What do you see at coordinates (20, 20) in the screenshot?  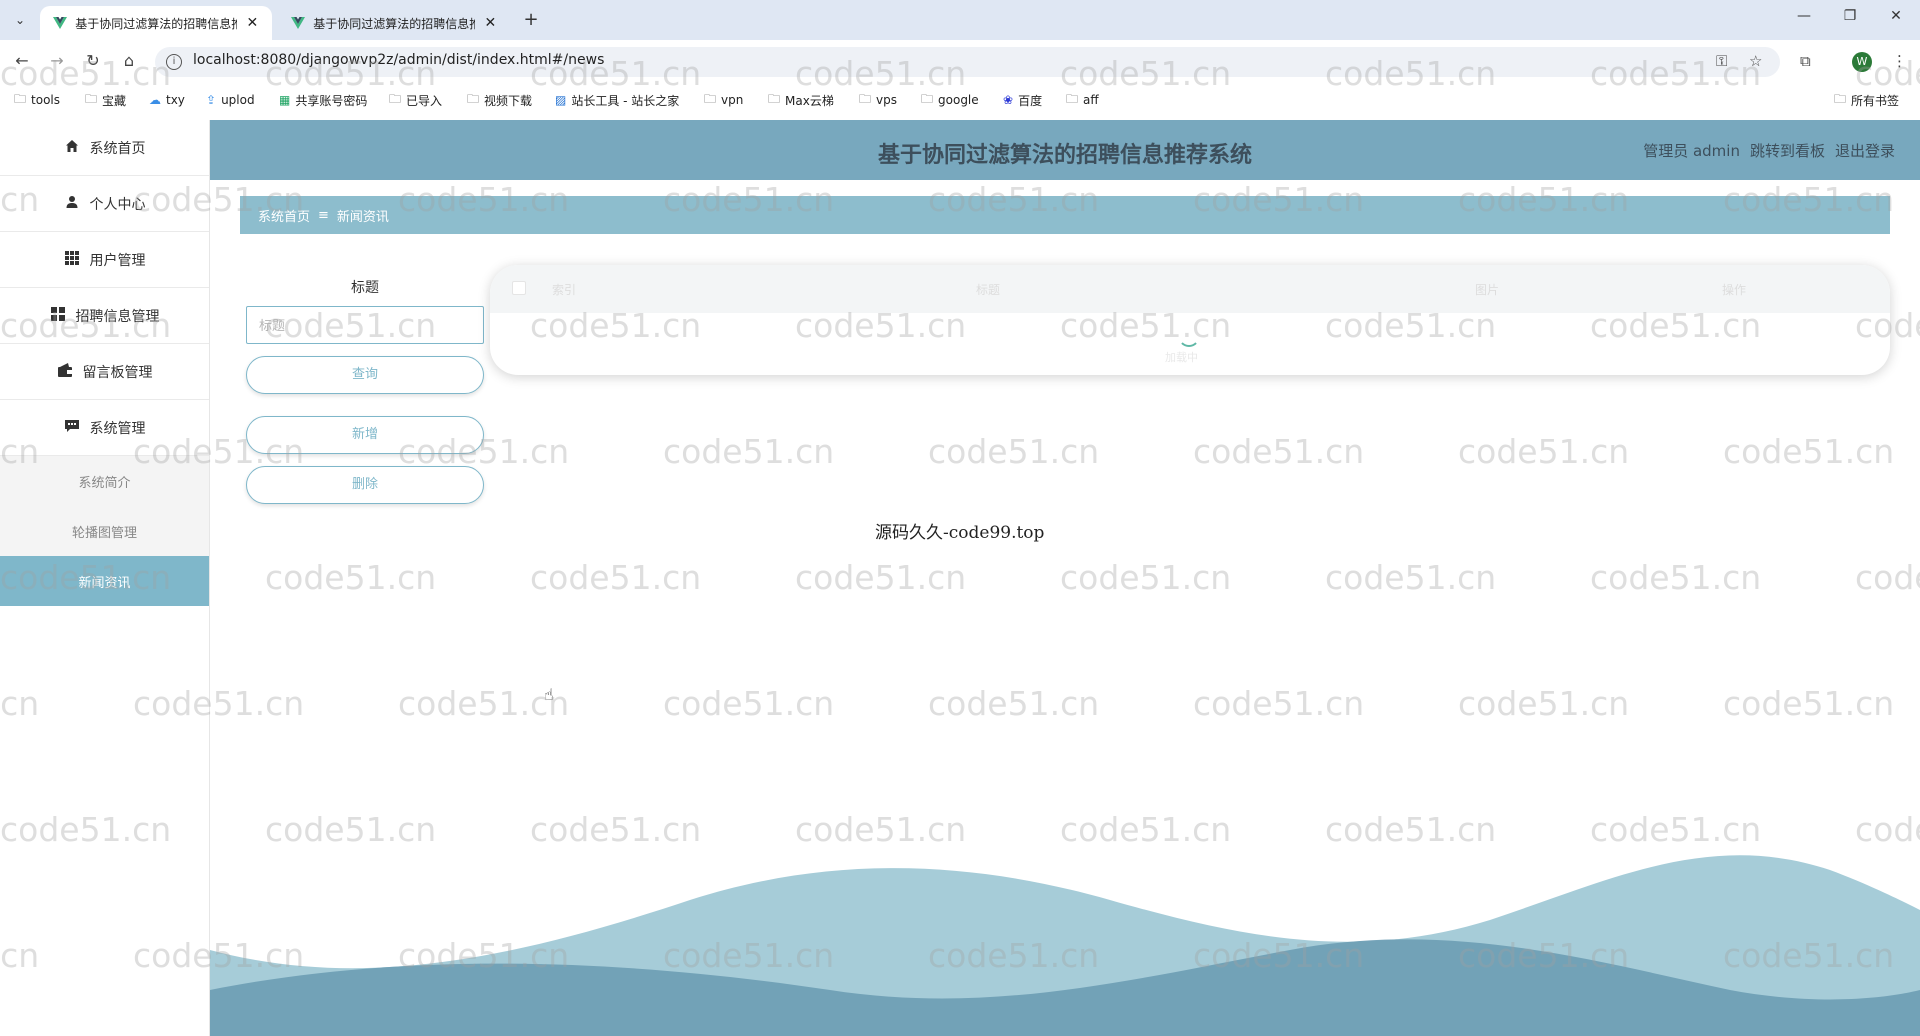 I see `tab-list-chevron-icon: ⌄` at bounding box center [20, 20].